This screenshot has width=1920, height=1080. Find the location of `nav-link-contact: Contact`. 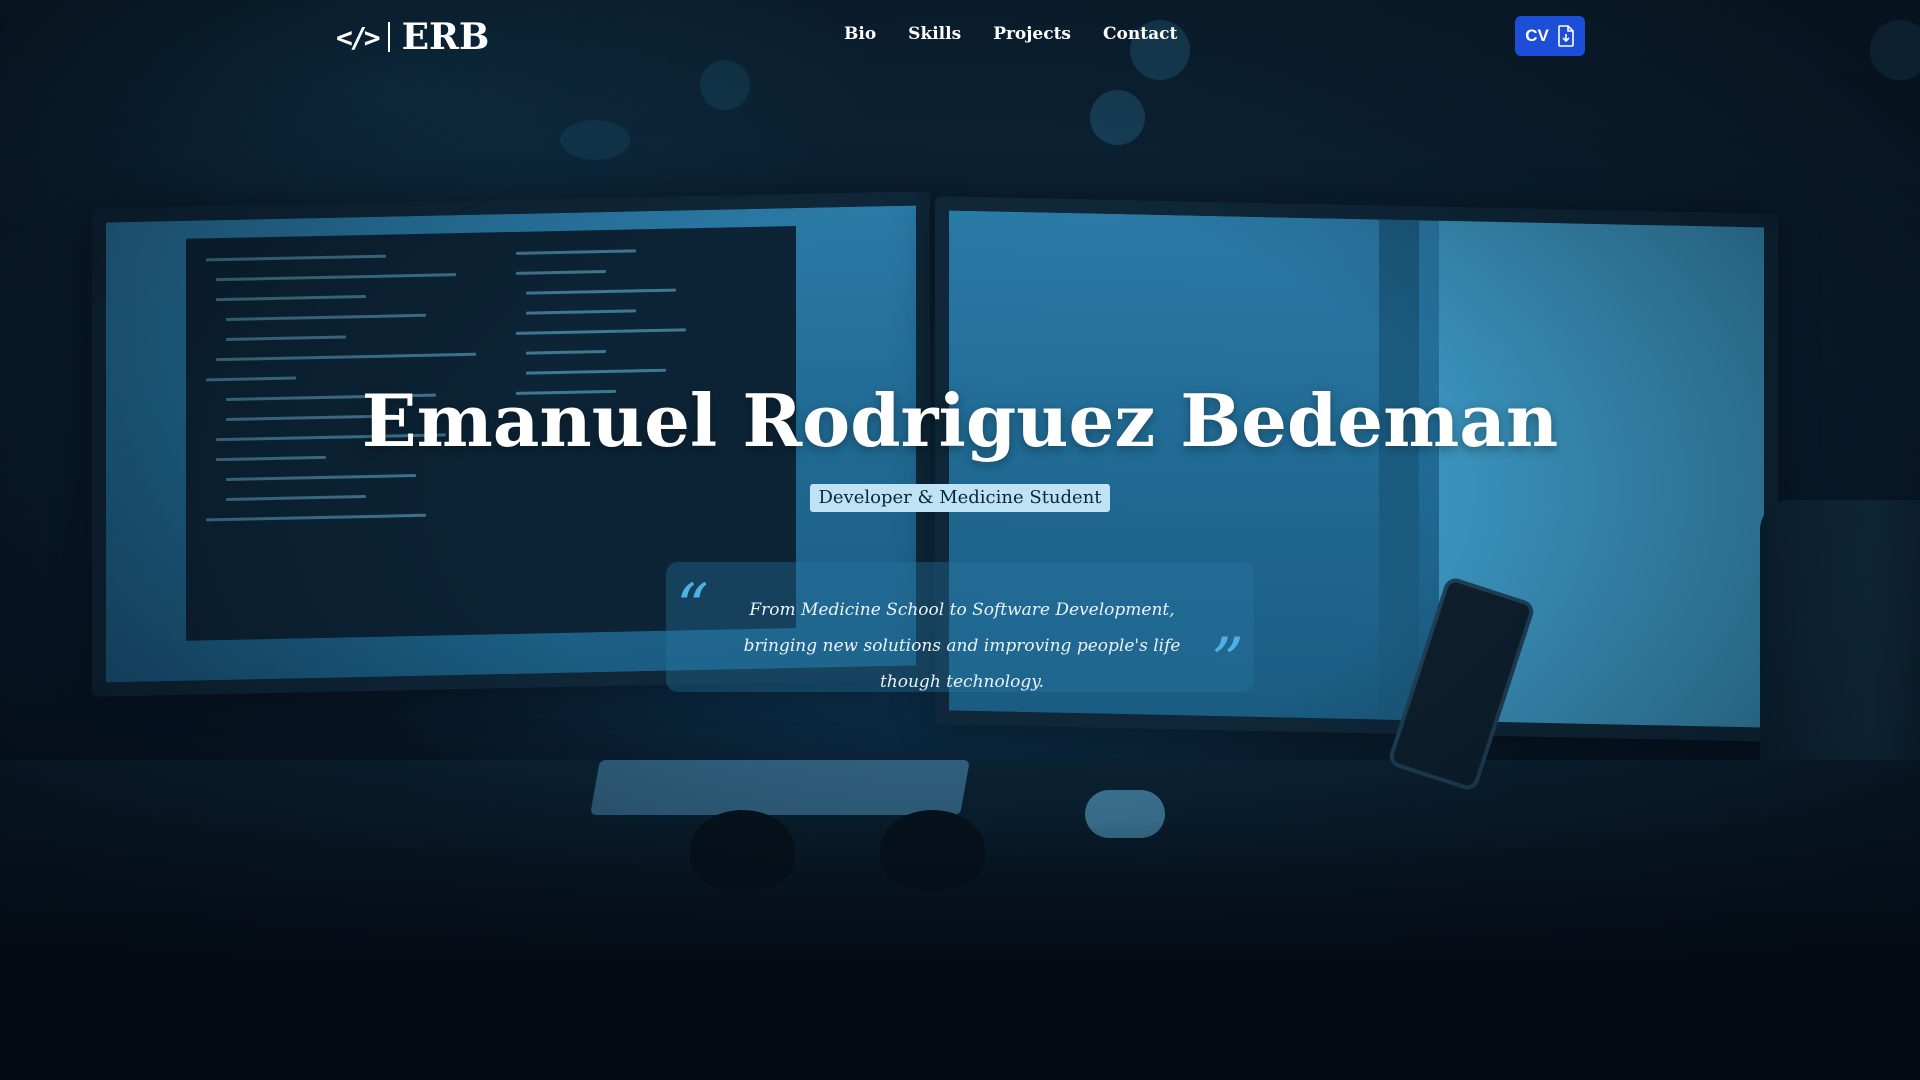

nav-link-contact: Contact is located at coordinates (1140, 34).